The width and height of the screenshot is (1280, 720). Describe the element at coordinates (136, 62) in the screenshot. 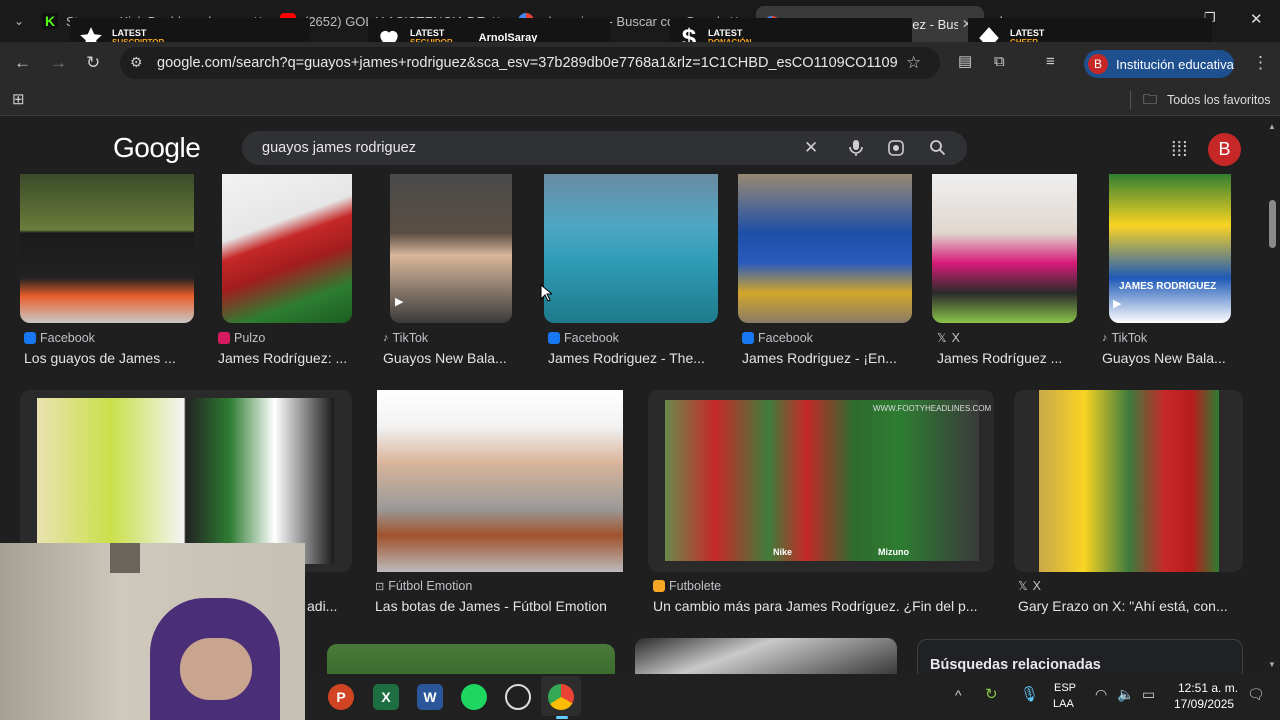

I see `site-settings-icon: ⚙` at that location.